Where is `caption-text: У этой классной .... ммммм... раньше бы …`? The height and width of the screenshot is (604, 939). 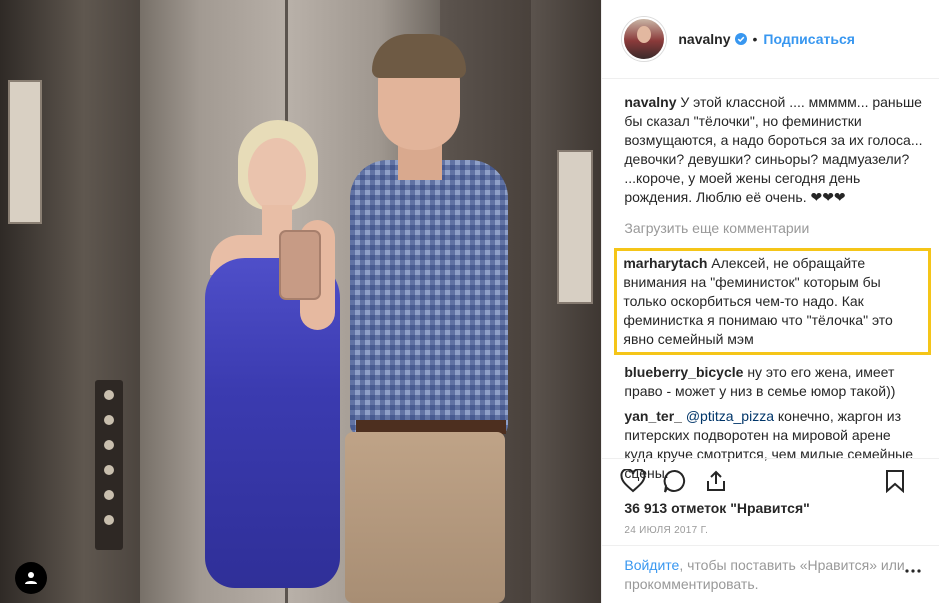
caption-text: У этой классной .... ммммм... раньше бы … is located at coordinates (773, 149).